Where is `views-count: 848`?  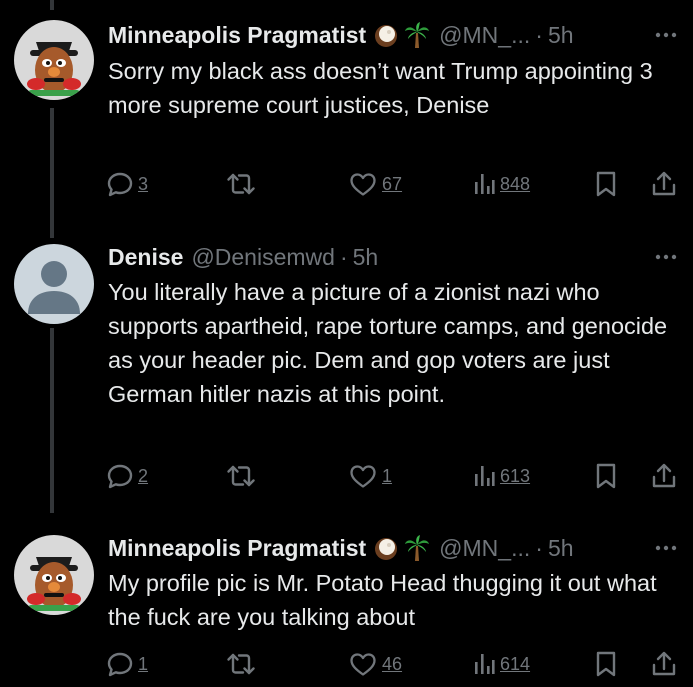 views-count: 848 is located at coordinates (515, 183).